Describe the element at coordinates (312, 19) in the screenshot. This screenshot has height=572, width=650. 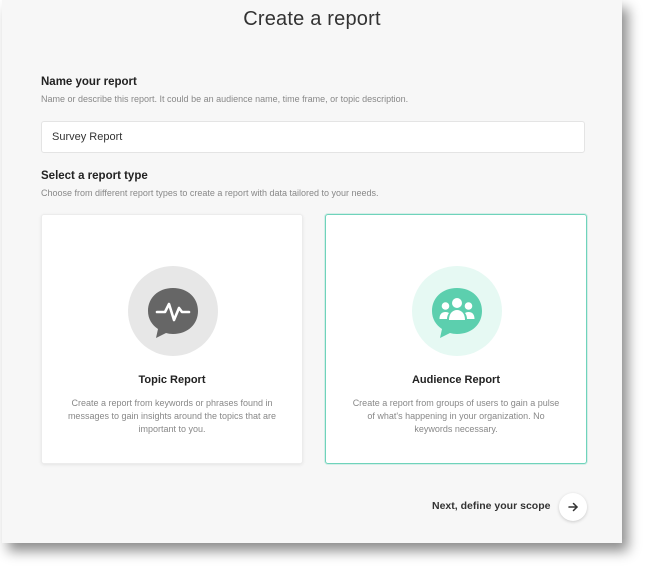
I see `page-title: Create a report` at that location.